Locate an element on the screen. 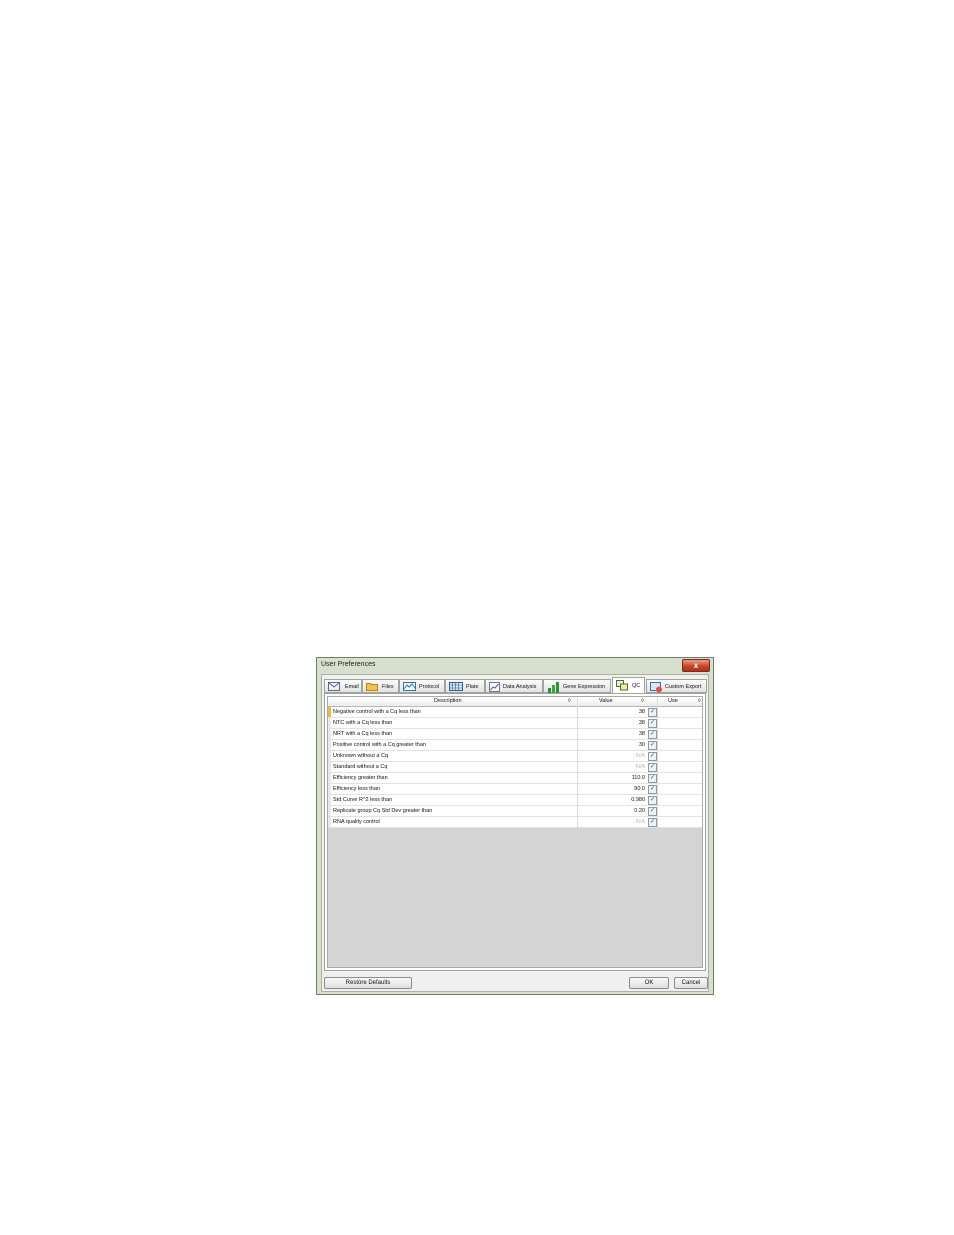 The width and height of the screenshot is (954, 1235). close-button: x is located at coordinates (696, 665).